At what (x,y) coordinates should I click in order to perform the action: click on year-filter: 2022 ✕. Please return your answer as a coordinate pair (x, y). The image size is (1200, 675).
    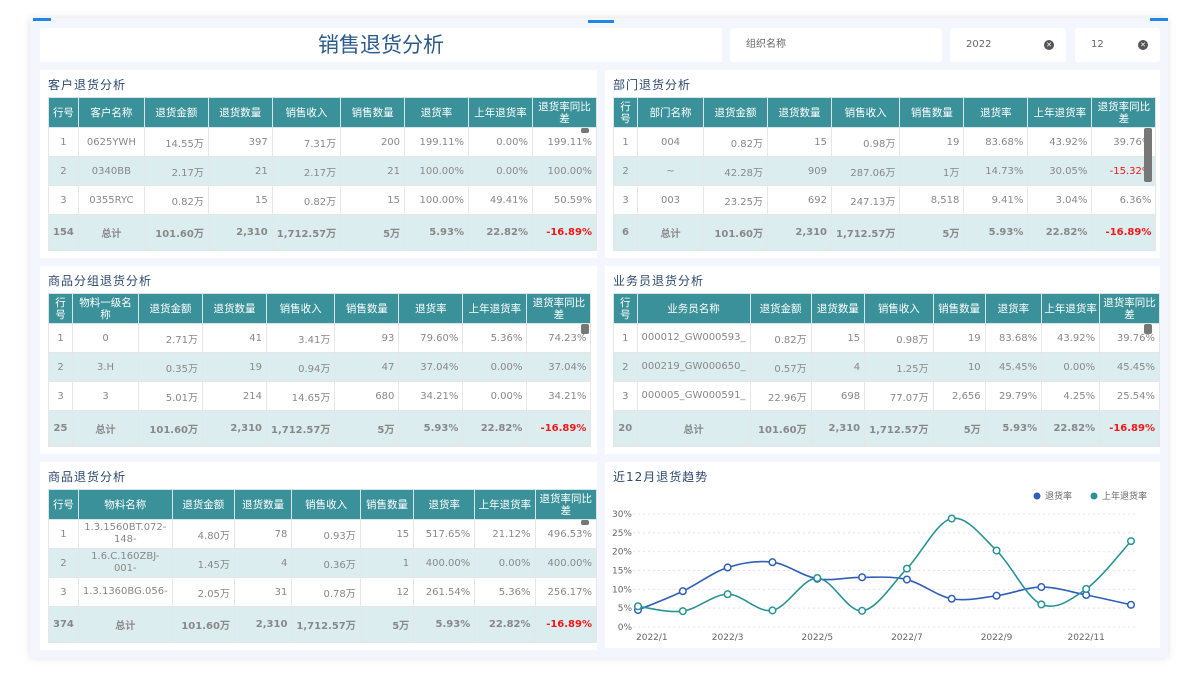
    Looking at the image, I should click on (1008, 45).